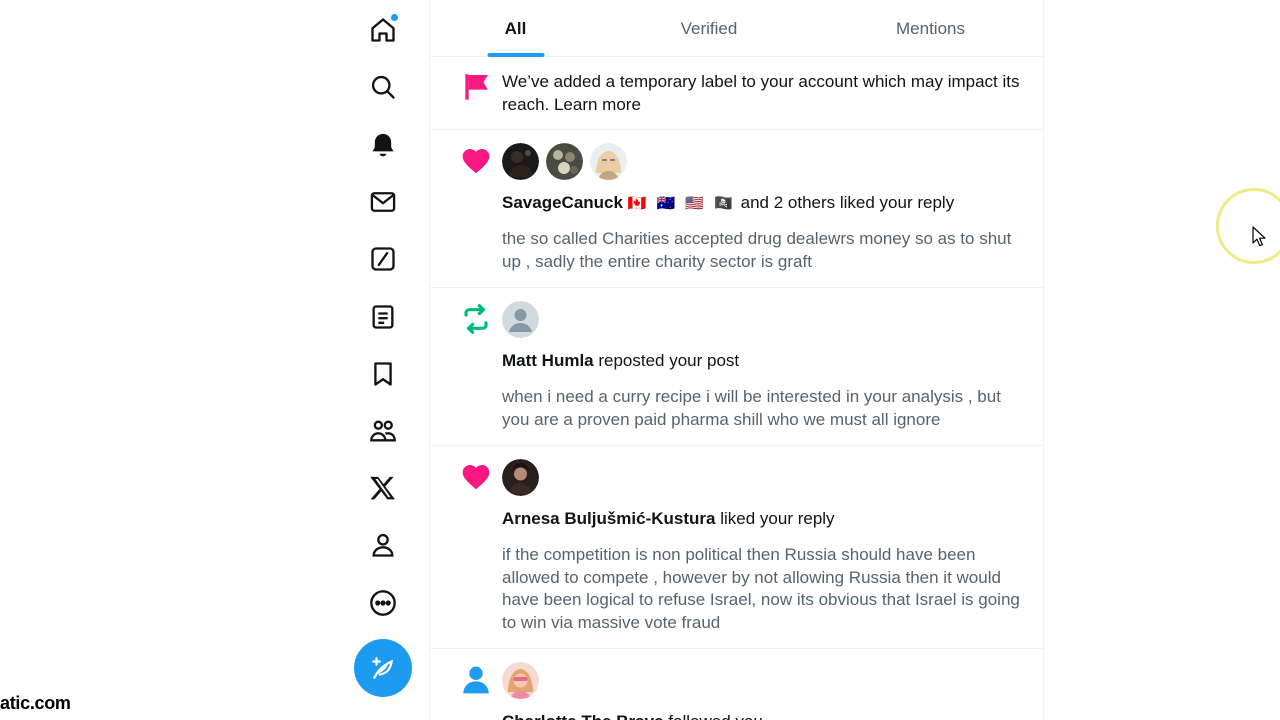 This screenshot has width=1280, height=720. I want to click on bell-icon, so click(383, 145).